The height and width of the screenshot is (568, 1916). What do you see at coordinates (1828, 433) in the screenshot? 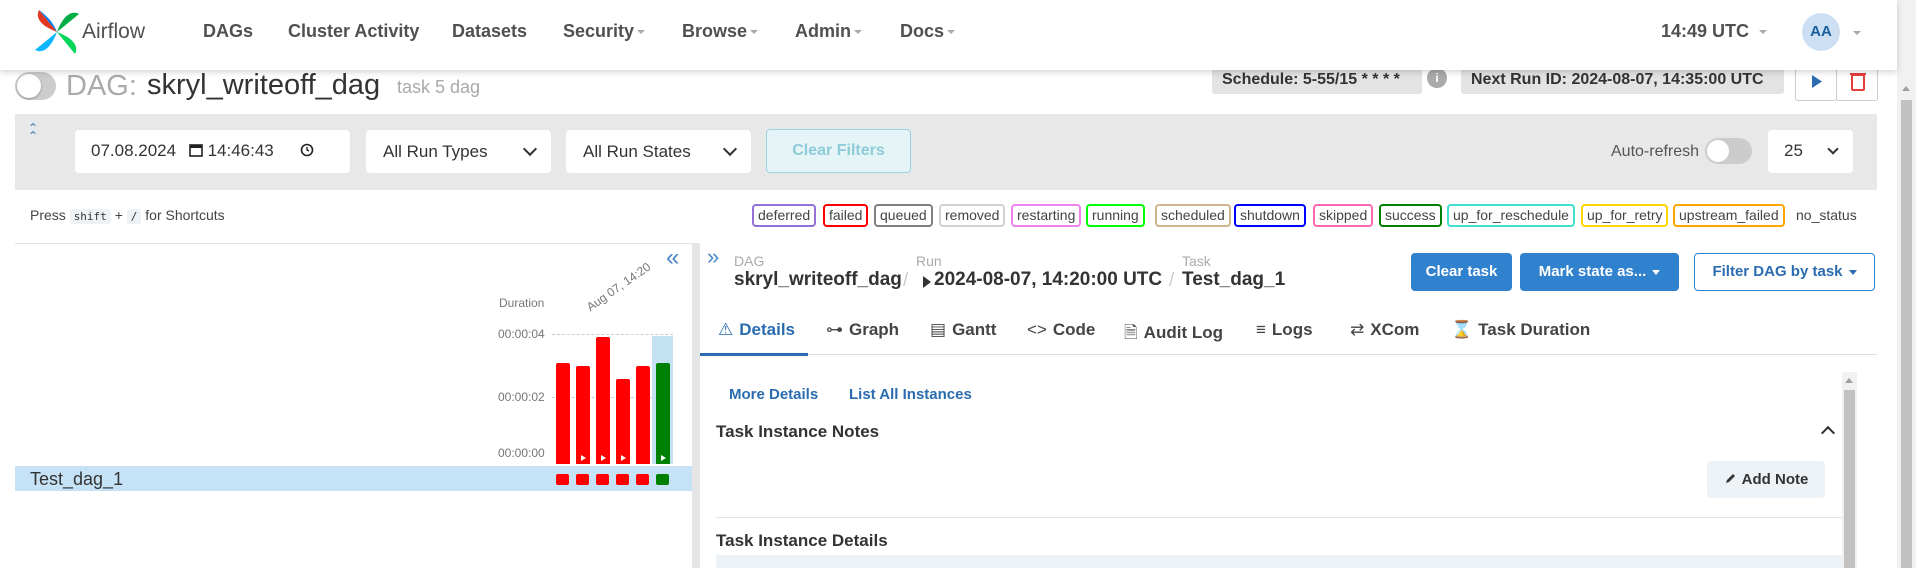
I see `chevron-up-icon` at bounding box center [1828, 433].